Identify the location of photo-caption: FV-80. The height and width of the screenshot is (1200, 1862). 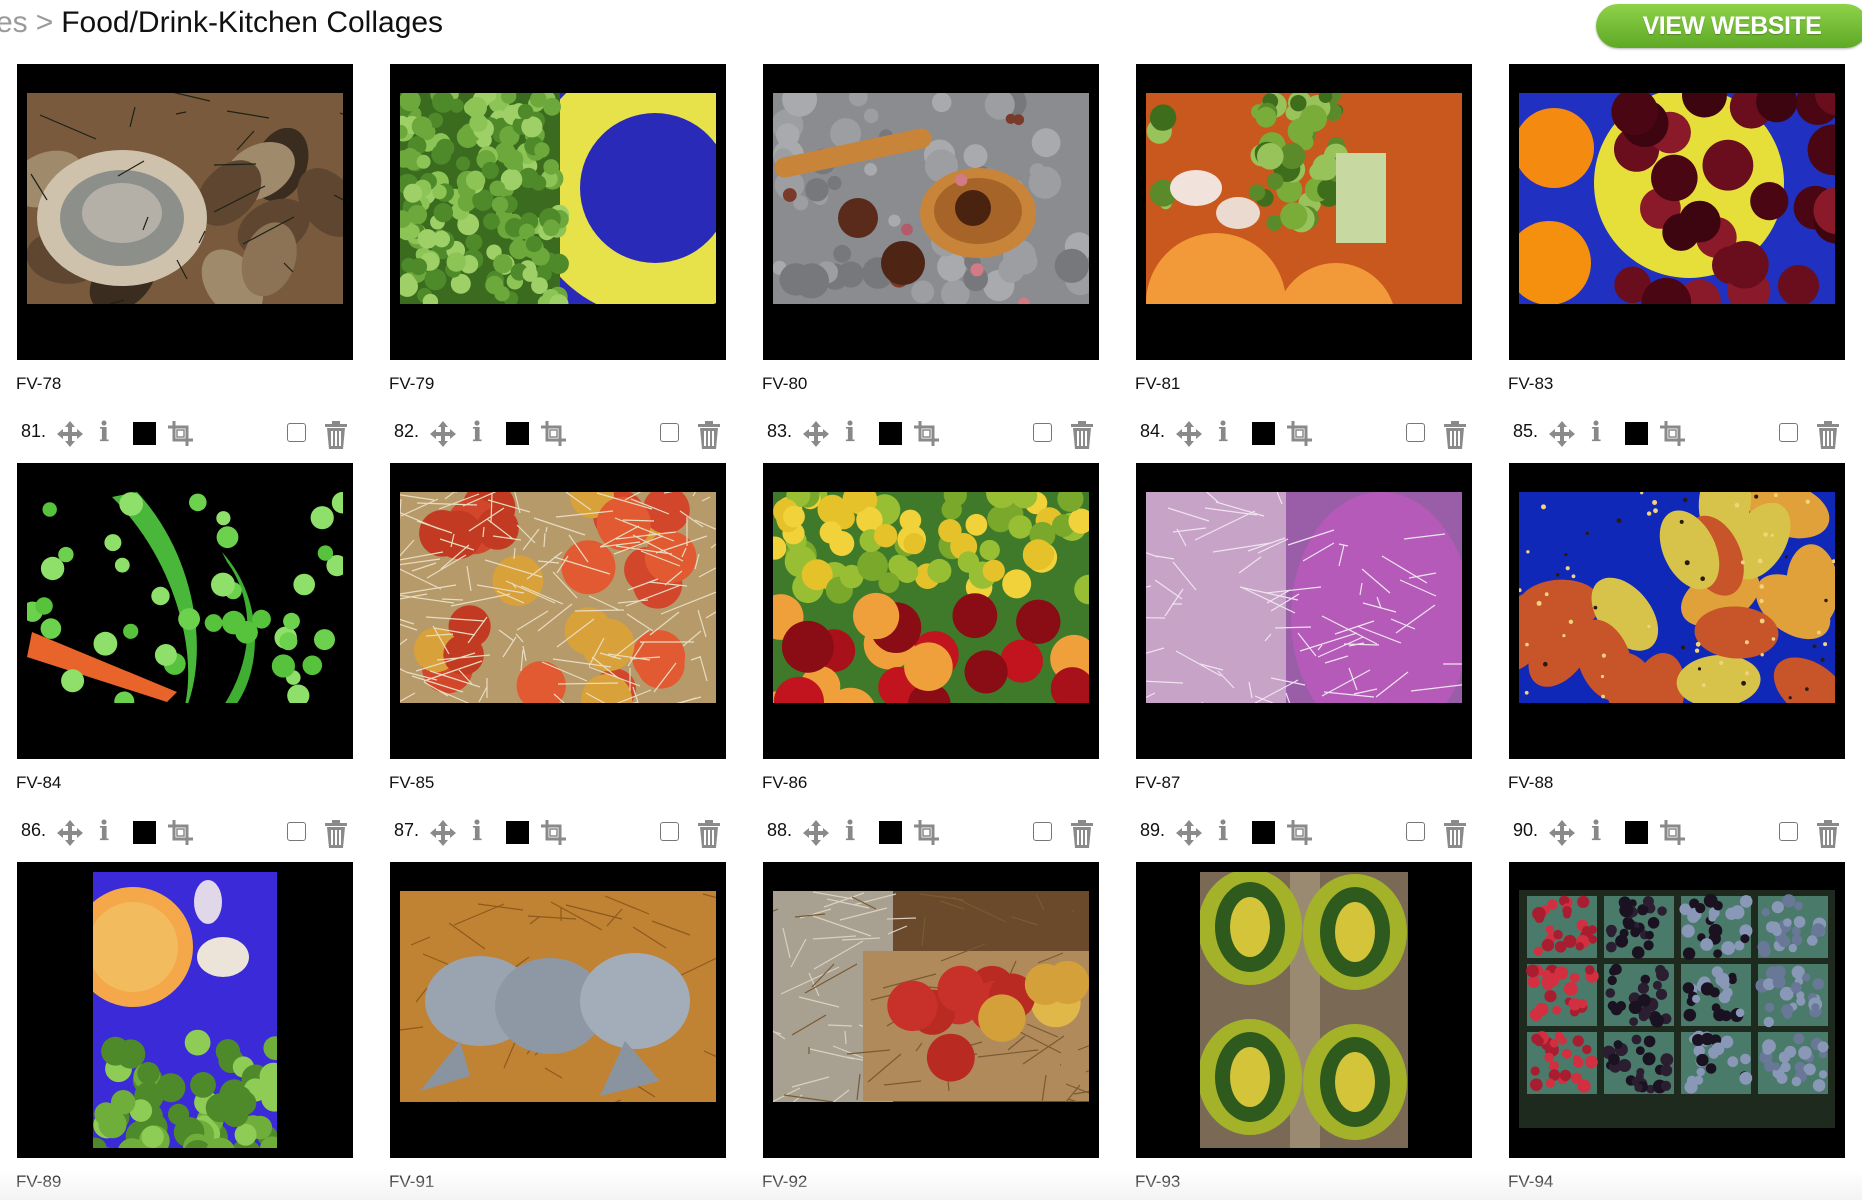
(785, 383).